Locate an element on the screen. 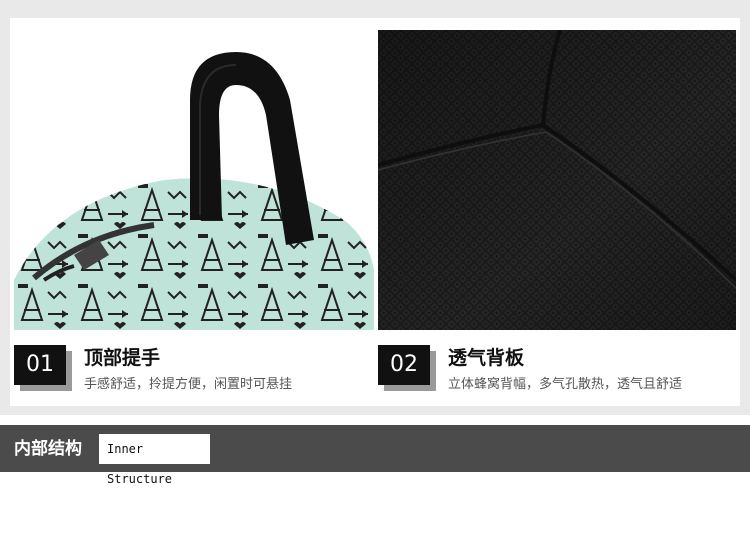  section-header-bar: 内部结构 Inner Structure is located at coordinates (375, 455).